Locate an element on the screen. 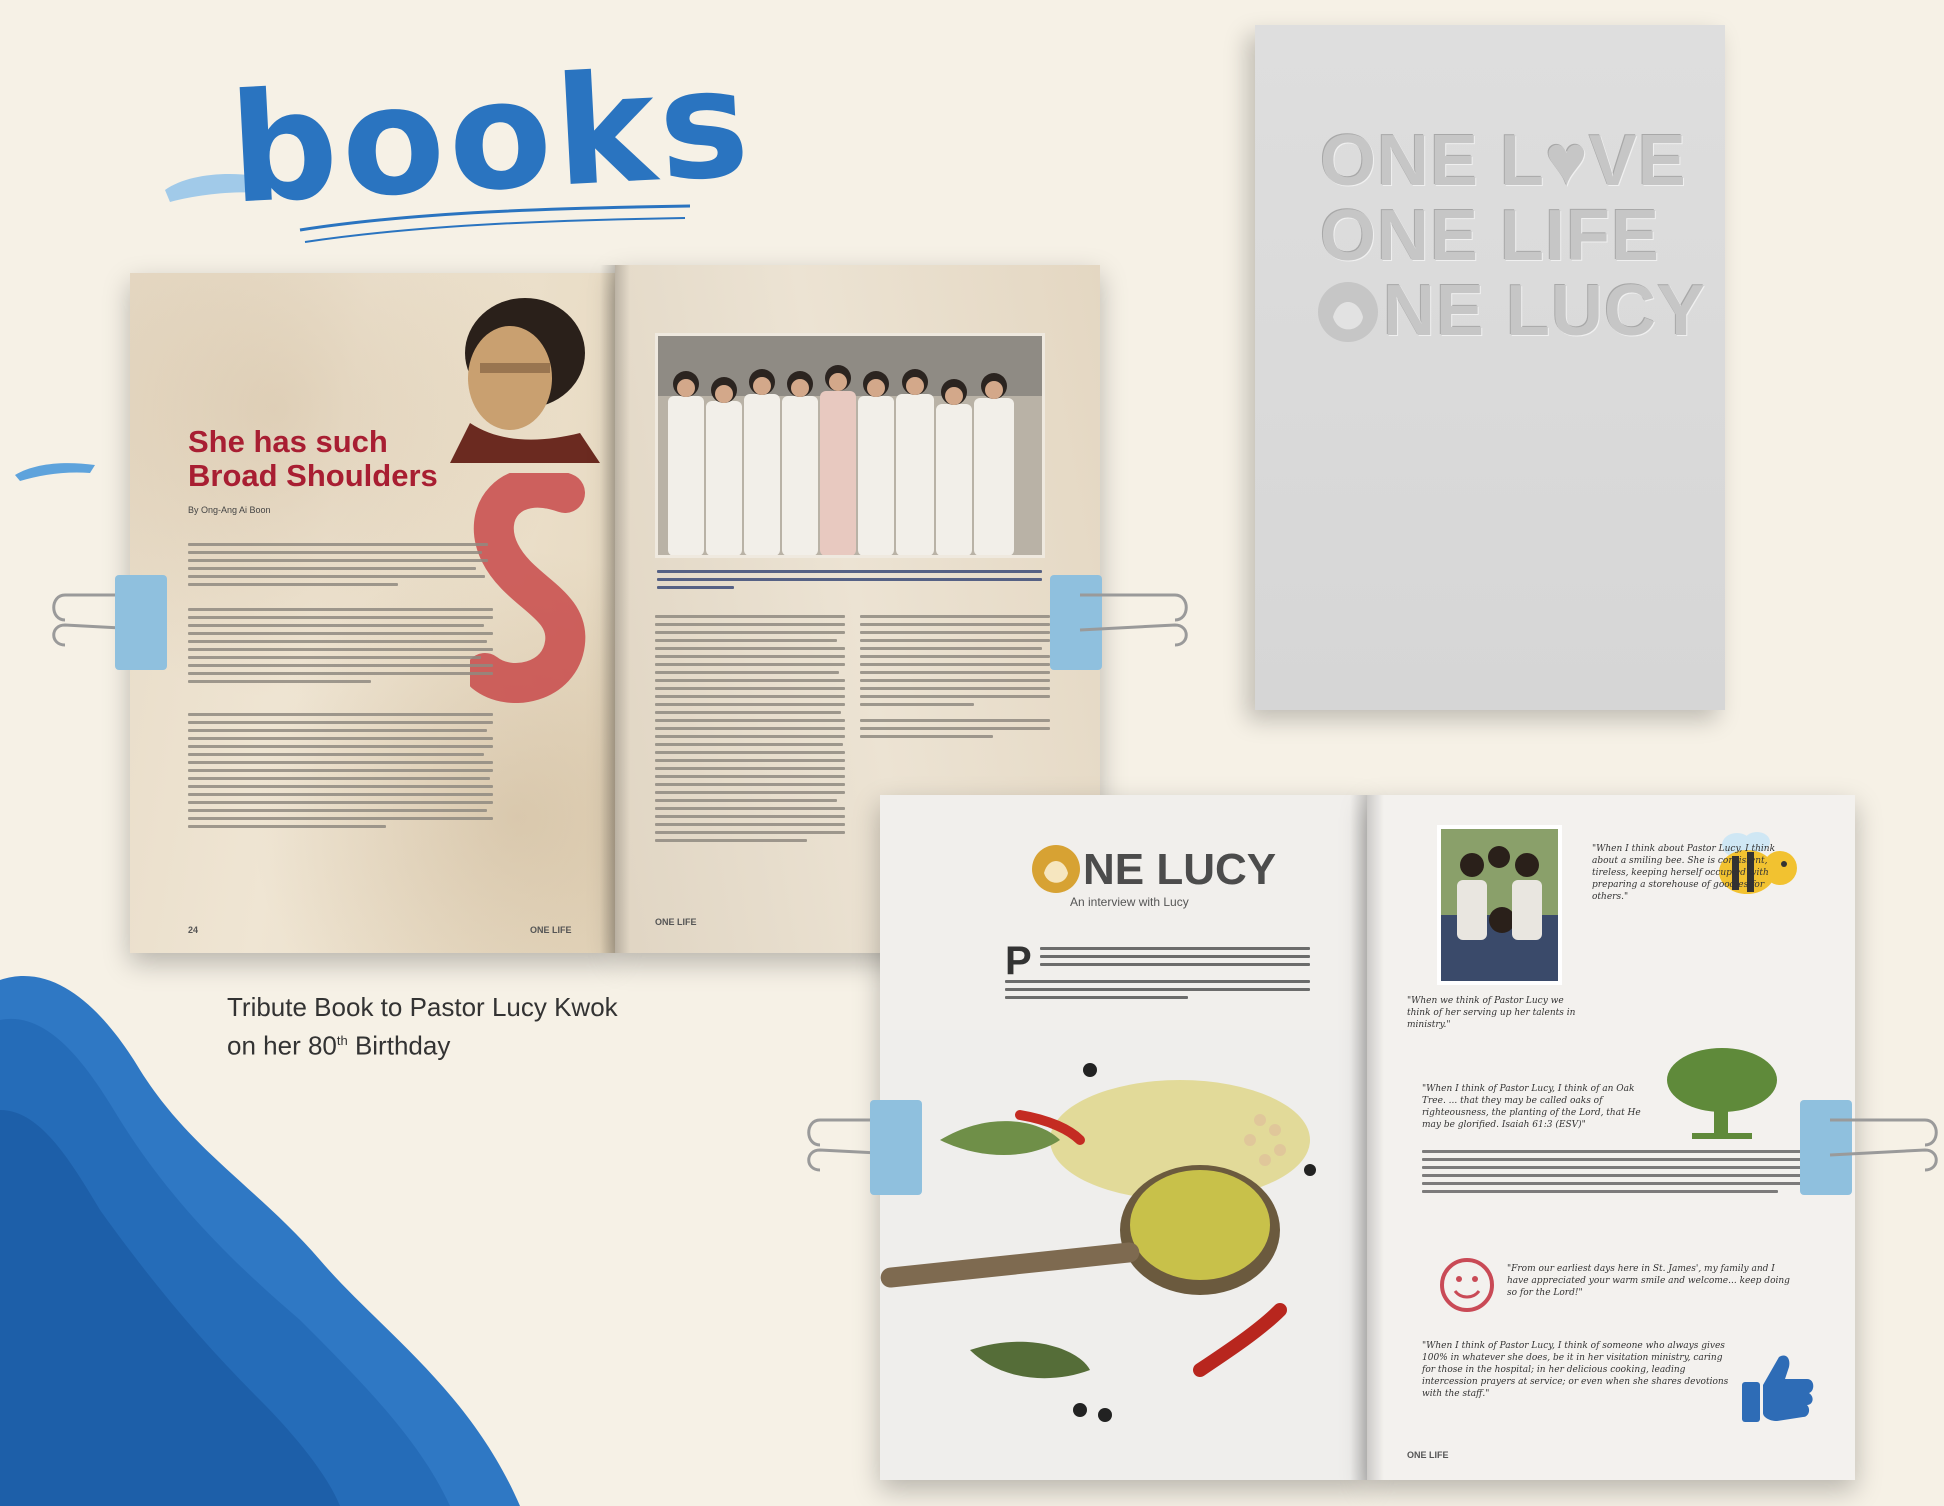 Image resolution: width=1944 pixels, height=1506 pixels. cover-line-2: ONE LIFE is located at coordinates (1490, 236).